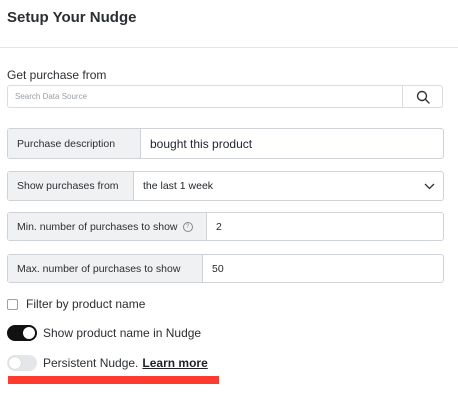 The height and width of the screenshot is (398, 458). I want to click on max-purchases-field: Max. number of purchases to show 50, so click(225, 268).